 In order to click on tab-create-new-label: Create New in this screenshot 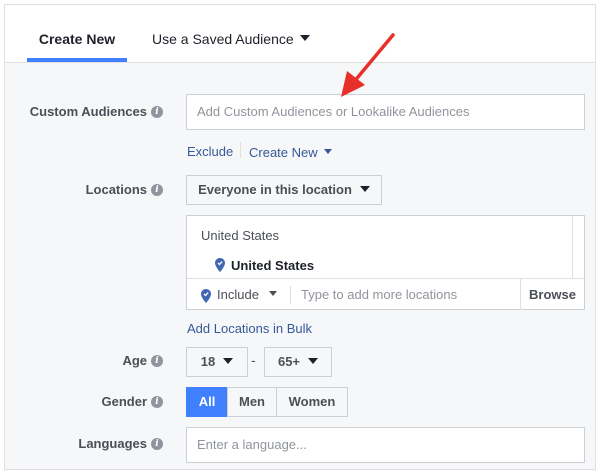, I will do `click(77, 39)`.